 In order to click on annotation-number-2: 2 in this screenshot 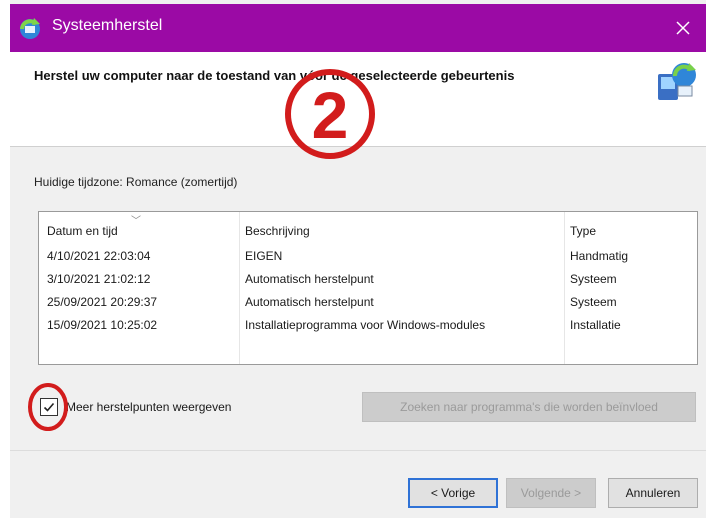, I will do `click(330, 114)`.